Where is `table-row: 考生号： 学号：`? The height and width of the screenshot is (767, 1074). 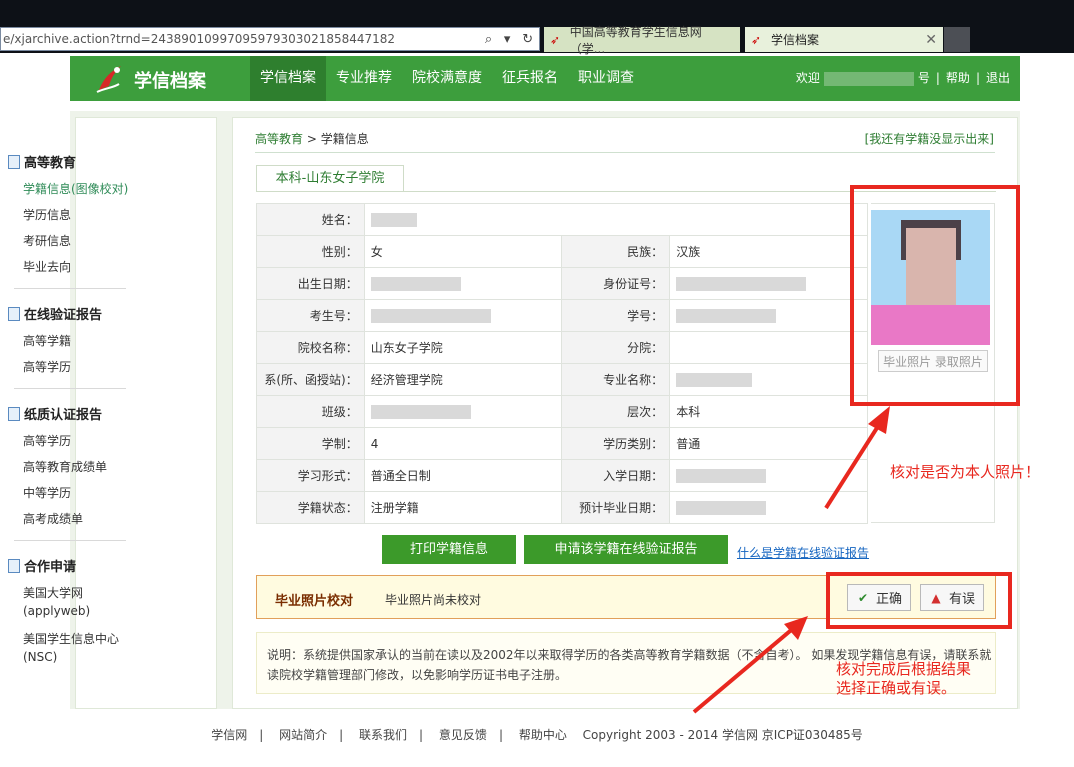 table-row: 考生号： 学号： is located at coordinates (562, 315).